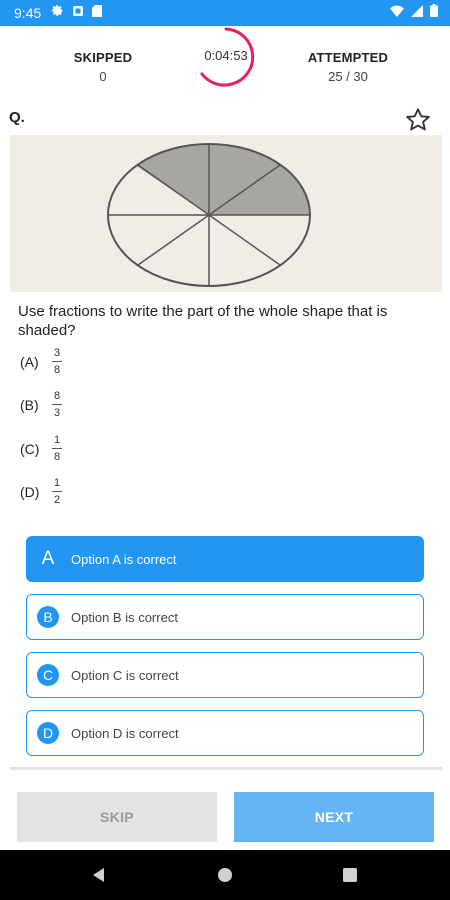 The image size is (450, 900). I want to click on answer-option-c: (C) 1 8, so click(41, 448).